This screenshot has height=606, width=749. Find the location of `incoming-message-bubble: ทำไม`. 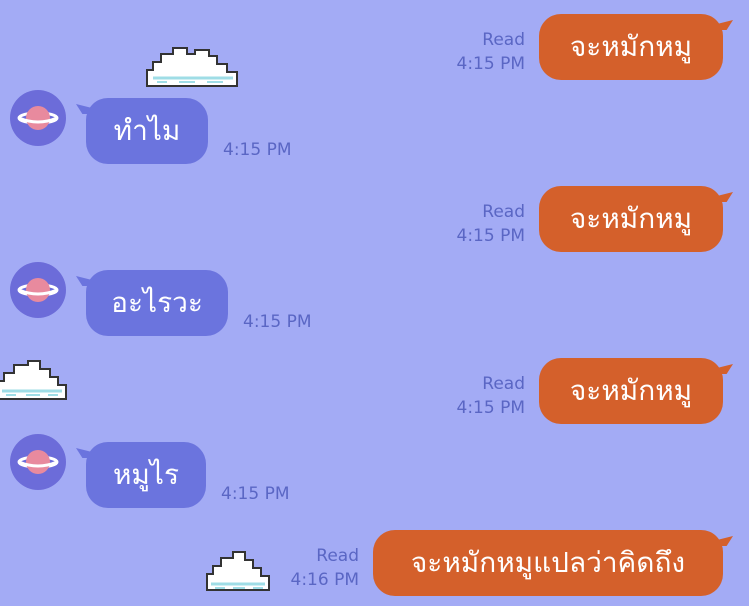

incoming-message-bubble: ทำไม is located at coordinates (147, 131).